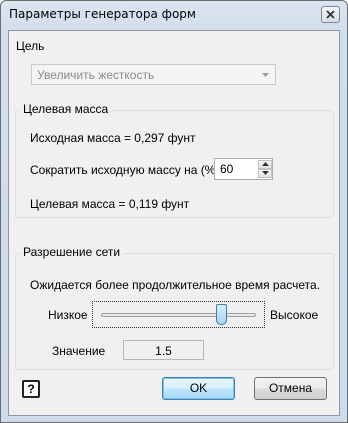  Describe the element at coordinates (265, 75) in the screenshot. I see `chevron-down-icon` at that location.